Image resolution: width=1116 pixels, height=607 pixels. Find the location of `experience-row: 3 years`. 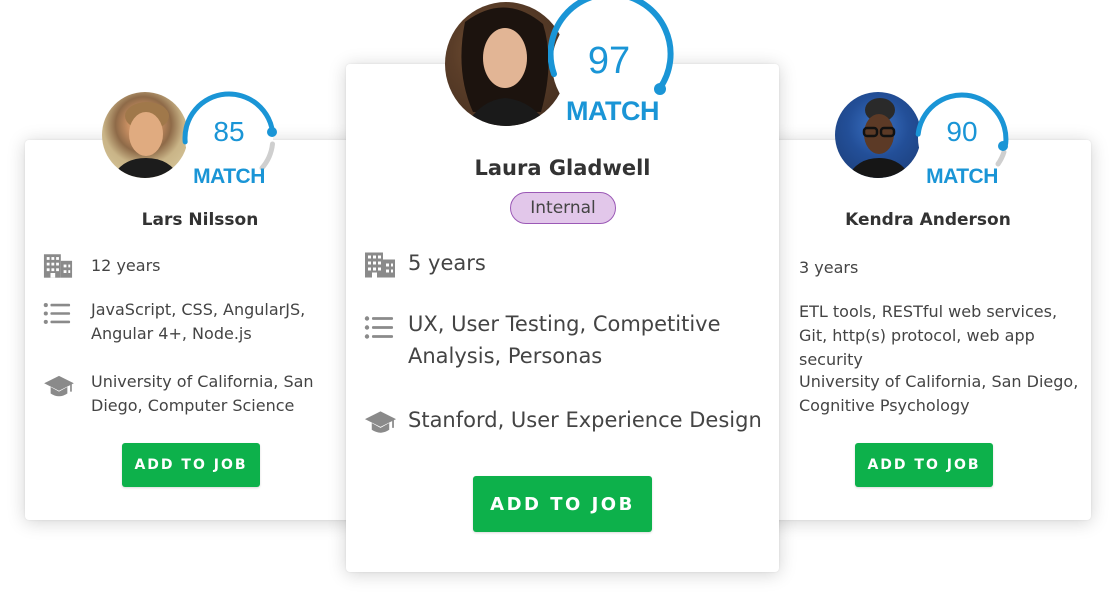

experience-row: 3 years is located at coordinates (941, 268).